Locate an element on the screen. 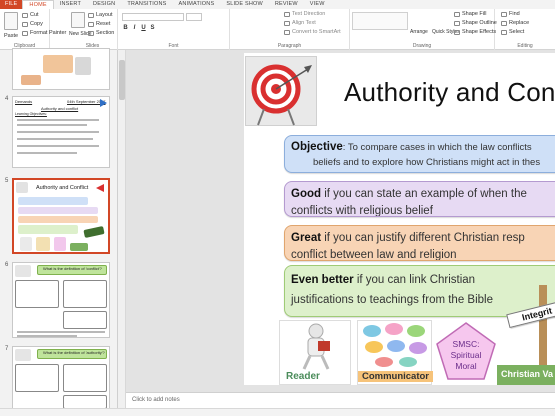  format-painter-button: Format Painter is located at coordinates (44, 33).